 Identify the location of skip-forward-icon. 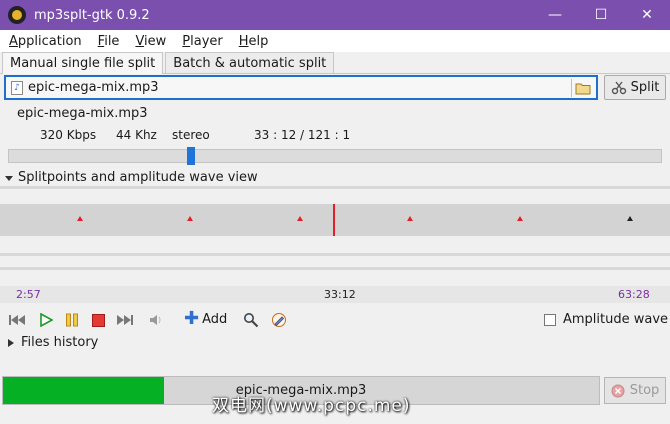
(125, 320).